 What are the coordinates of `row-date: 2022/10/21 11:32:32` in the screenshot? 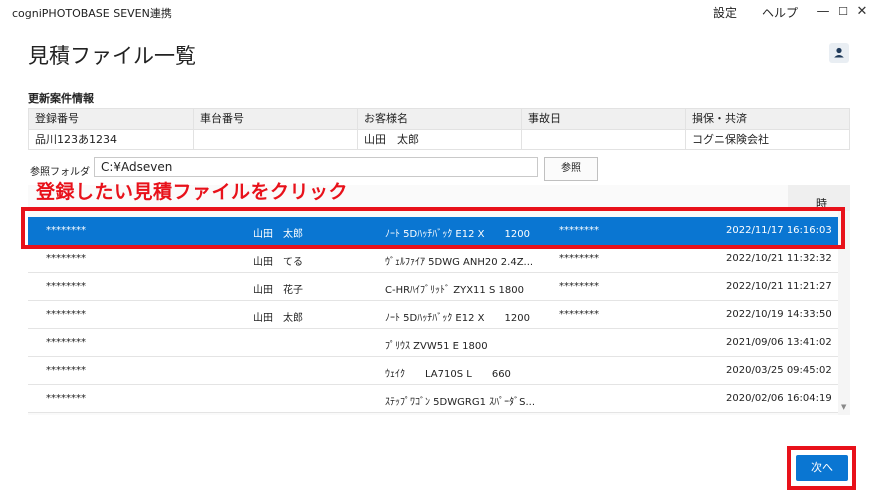 It's located at (779, 258).